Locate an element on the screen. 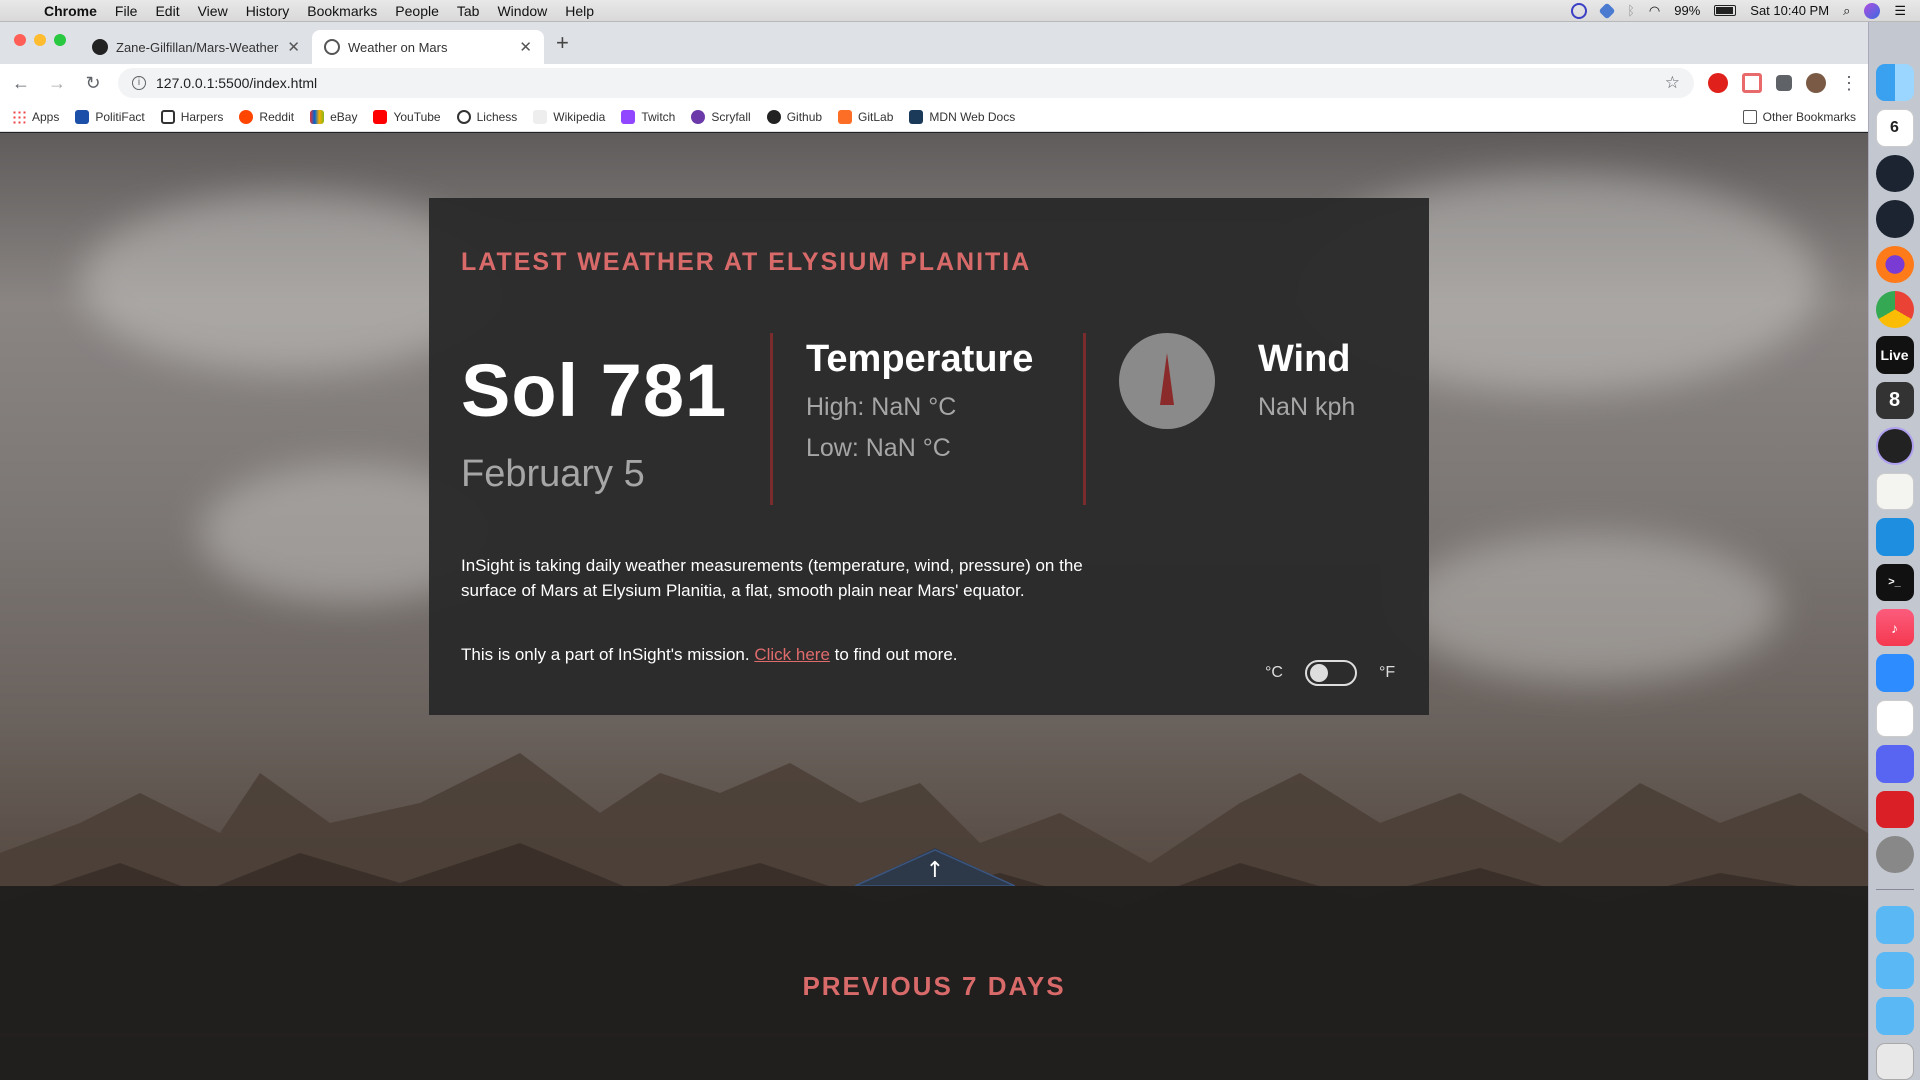 The height and width of the screenshot is (1080, 1920). bookmark-reddit: Reddit is located at coordinates (266, 116).